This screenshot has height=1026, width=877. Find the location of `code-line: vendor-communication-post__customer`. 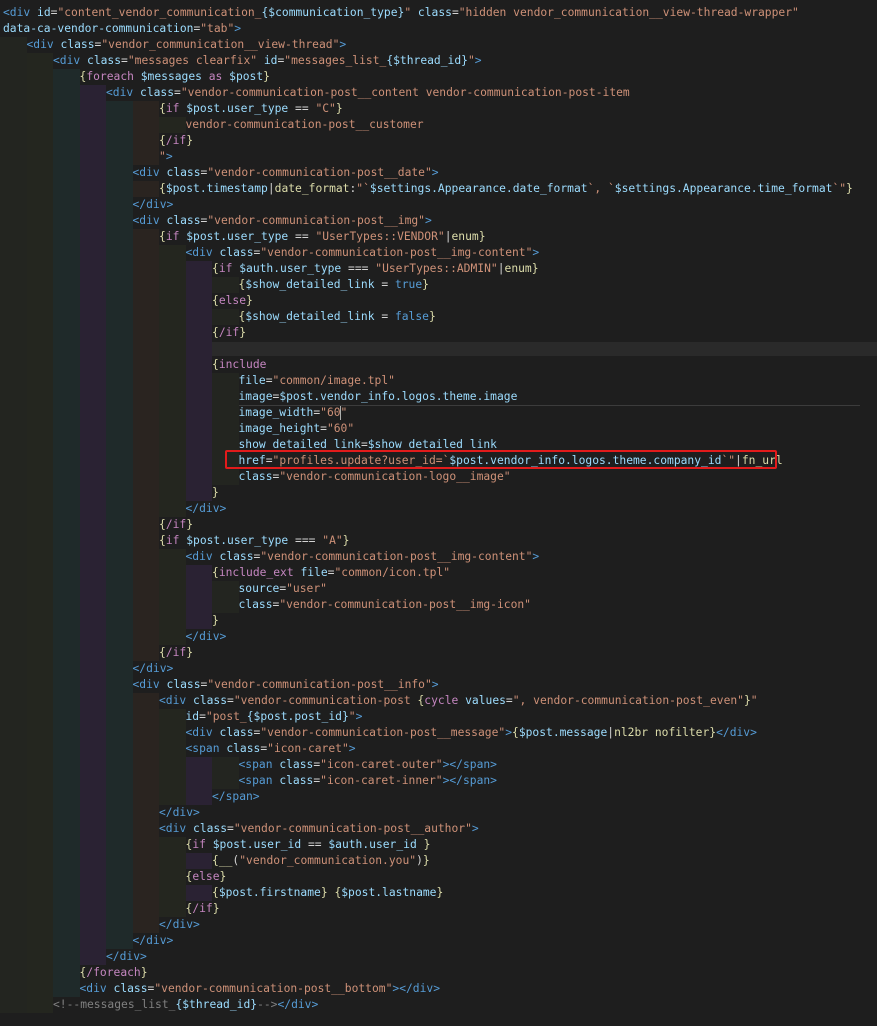

code-line: vendor-communication-post__customer is located at coordinates (438, 125).